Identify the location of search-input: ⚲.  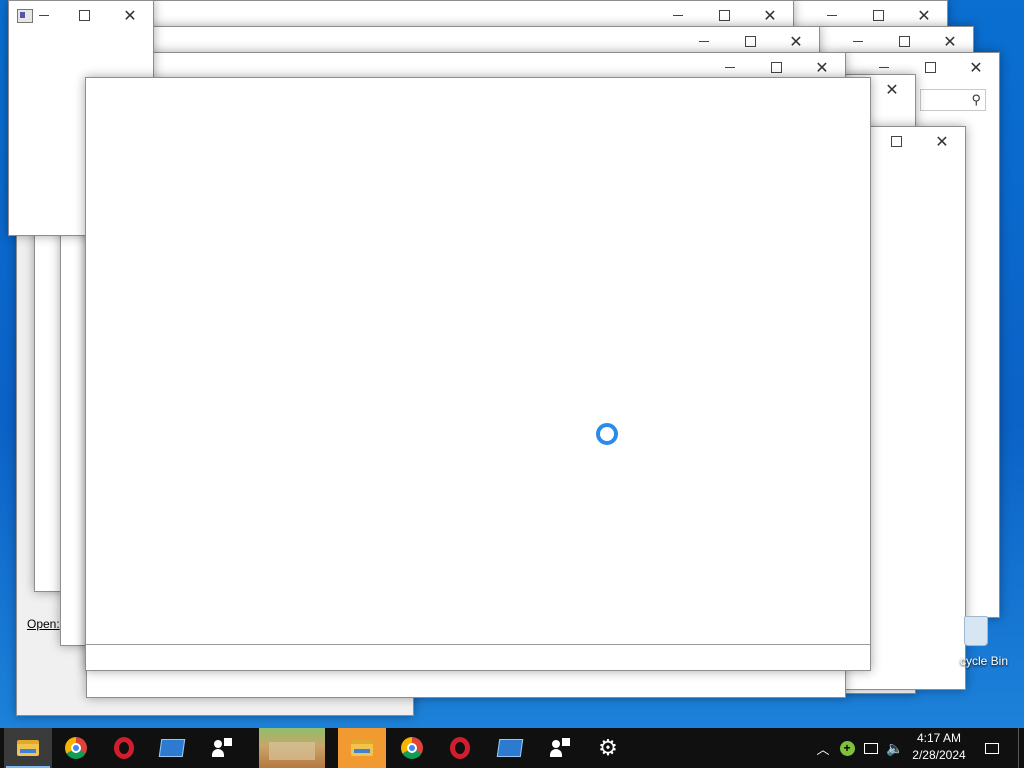
(953, 100).